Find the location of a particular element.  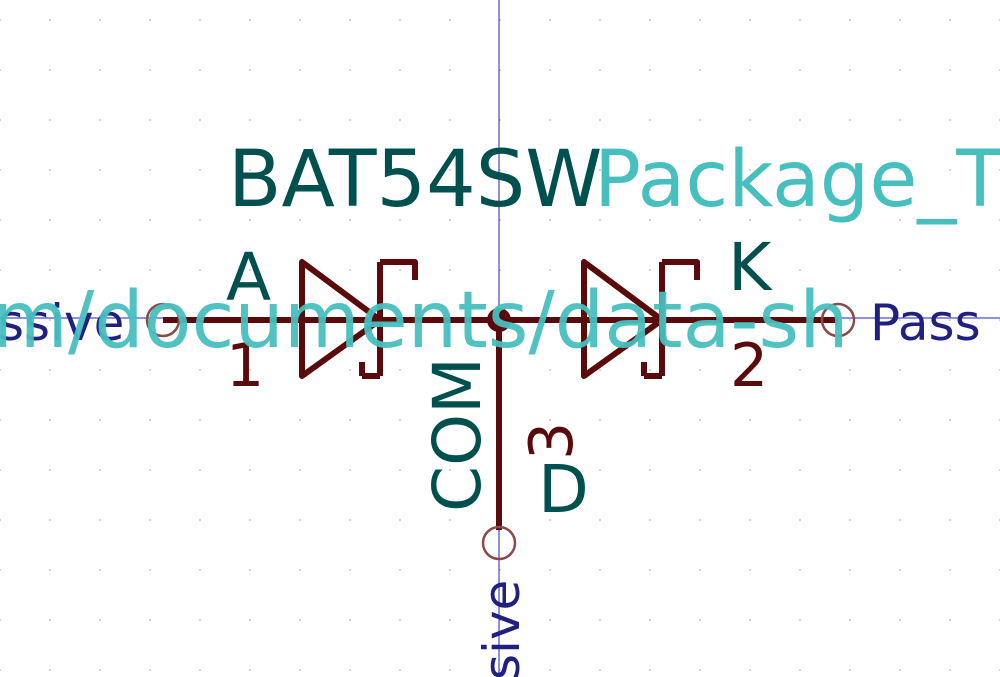

pin-name-d: D is located at coordinates (563, 489).